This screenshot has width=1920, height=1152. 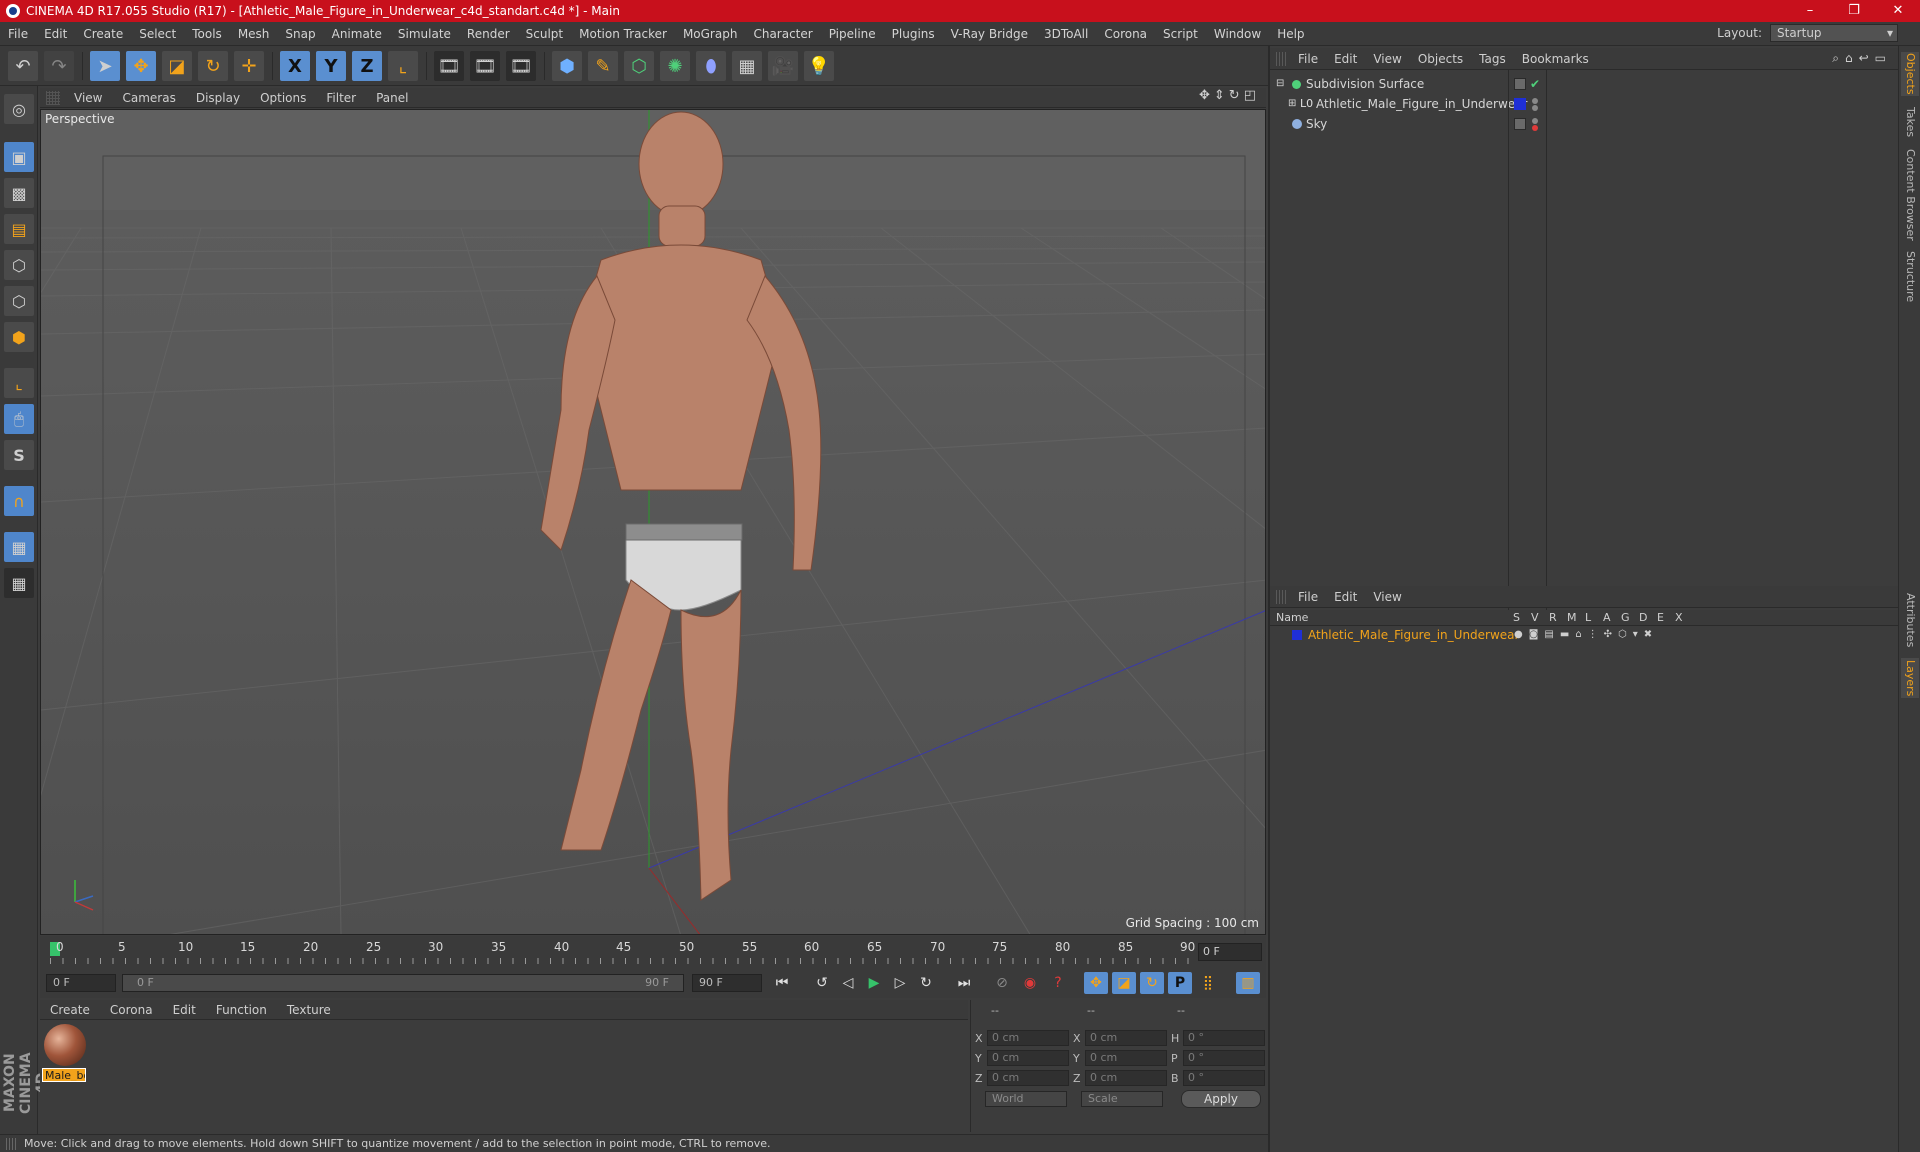 What do you see at coordinates (1516, 617) in the screenshot?
I see `layer-col-s: S` at bounding box center [1516, 617].